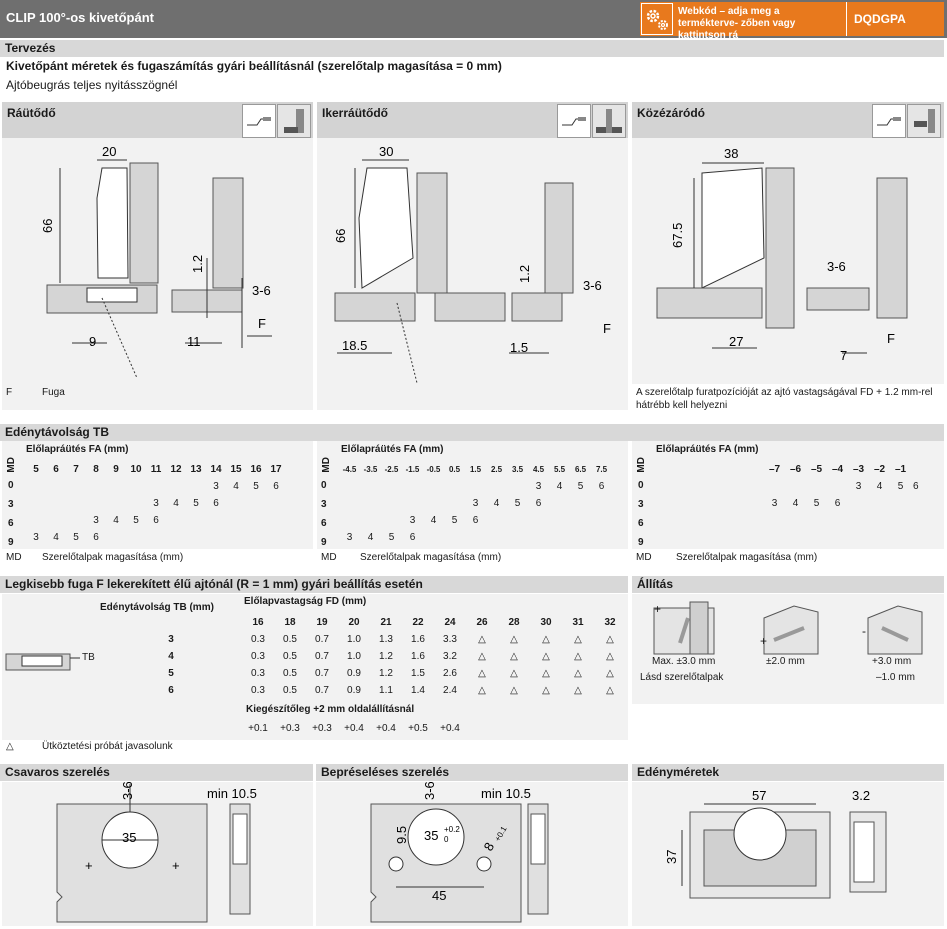 The image size is (947, 929). Describe the element at coordinates (136, 469) in the screenshot. I see `tb-col-header: 10` at that location.